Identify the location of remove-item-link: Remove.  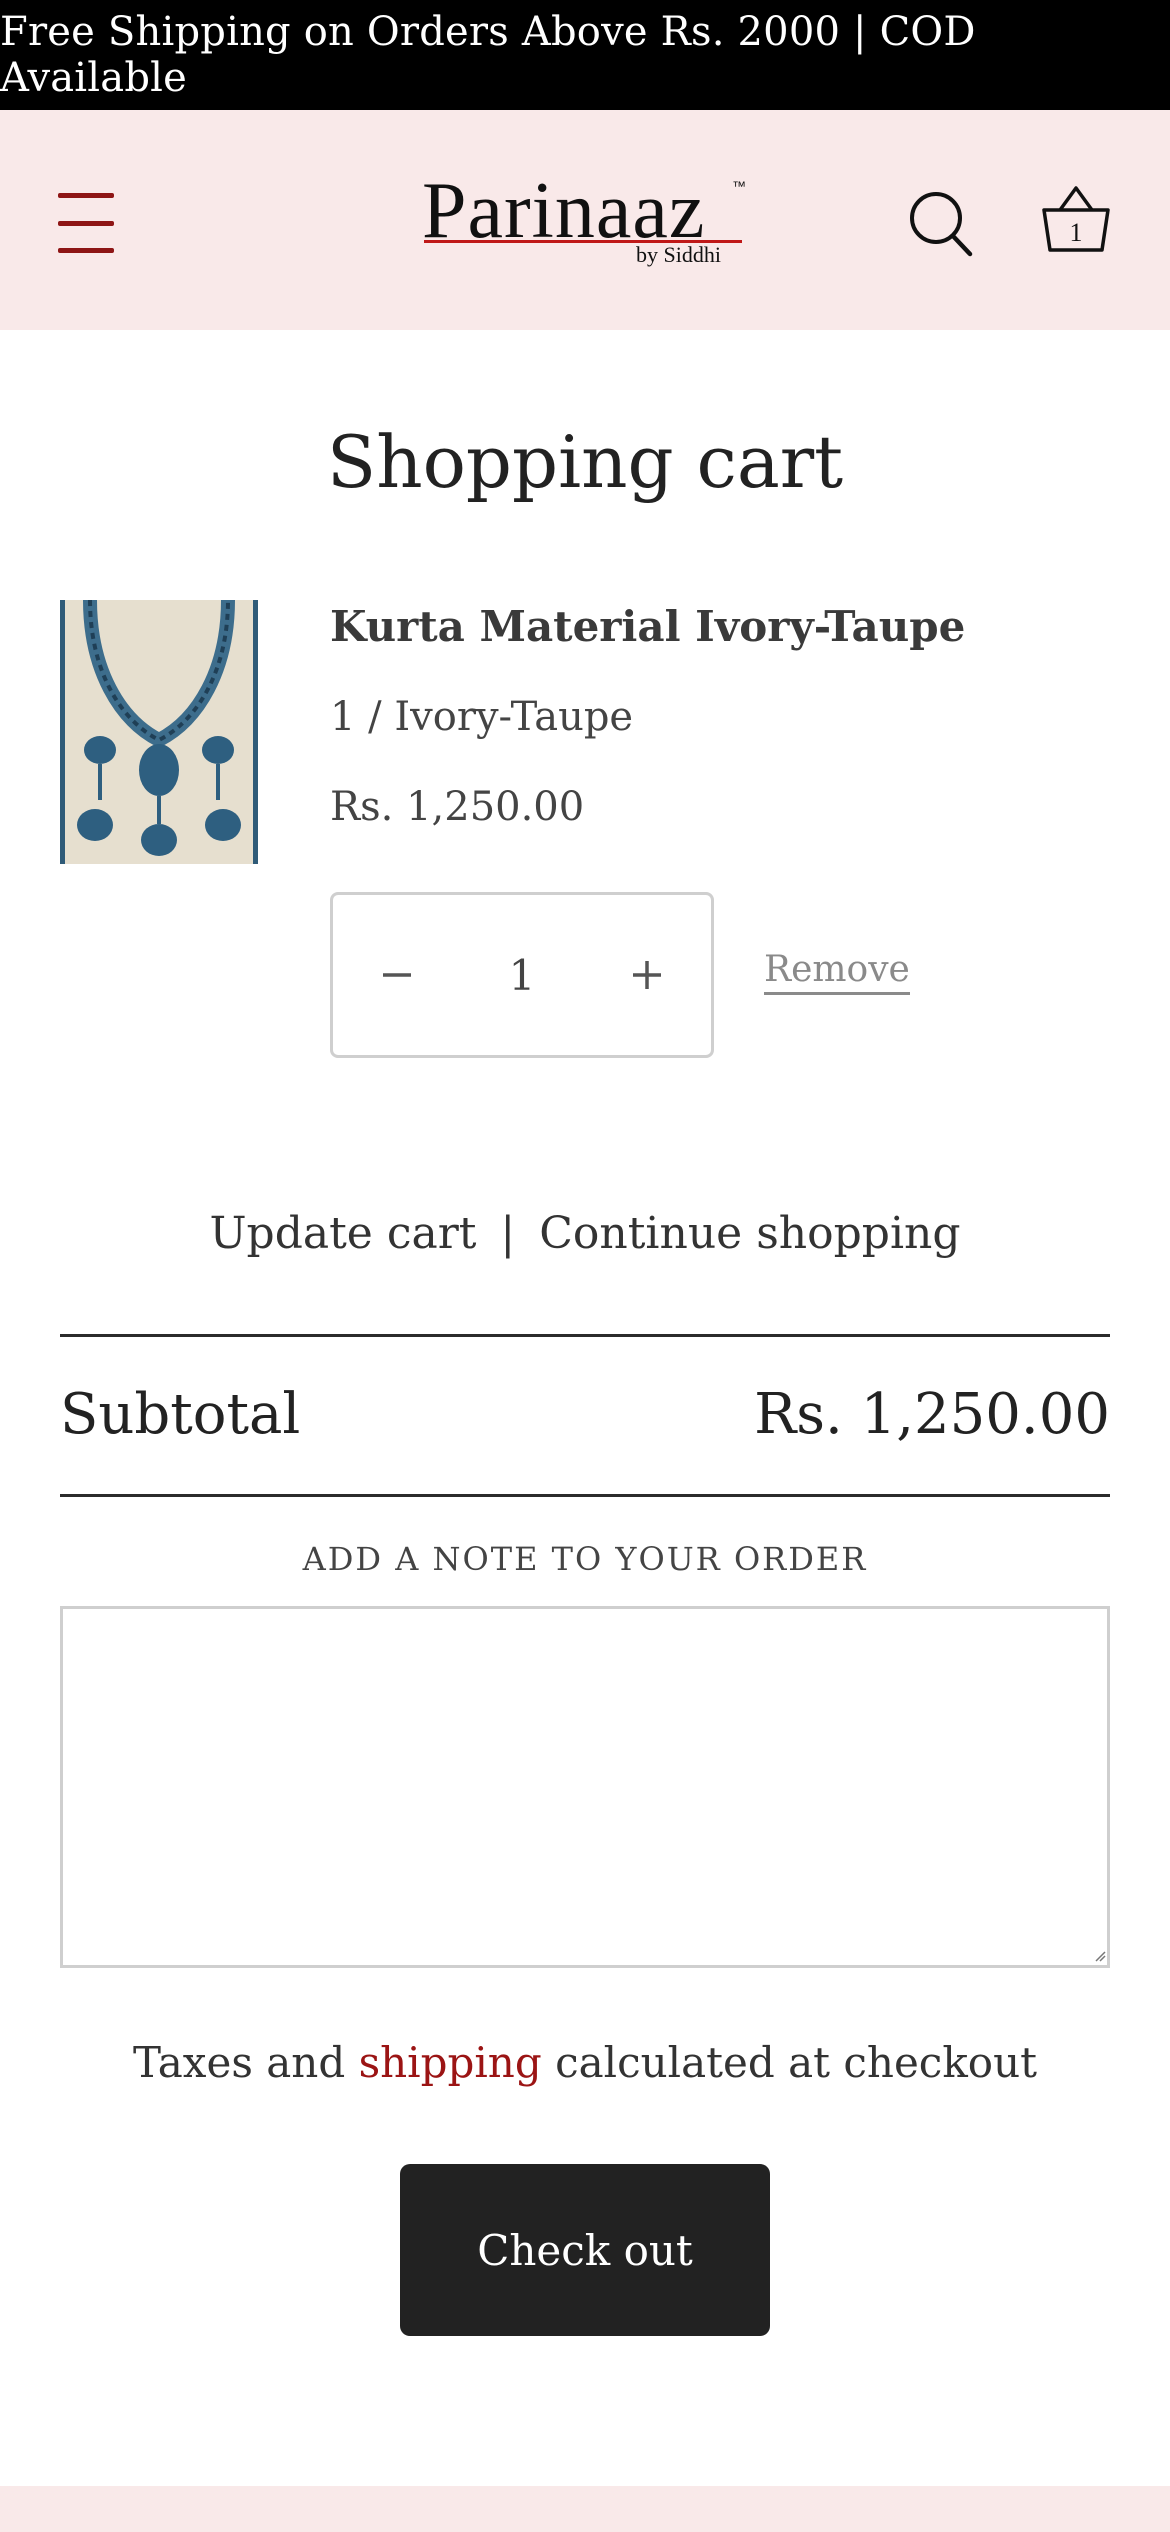
(837, 971).